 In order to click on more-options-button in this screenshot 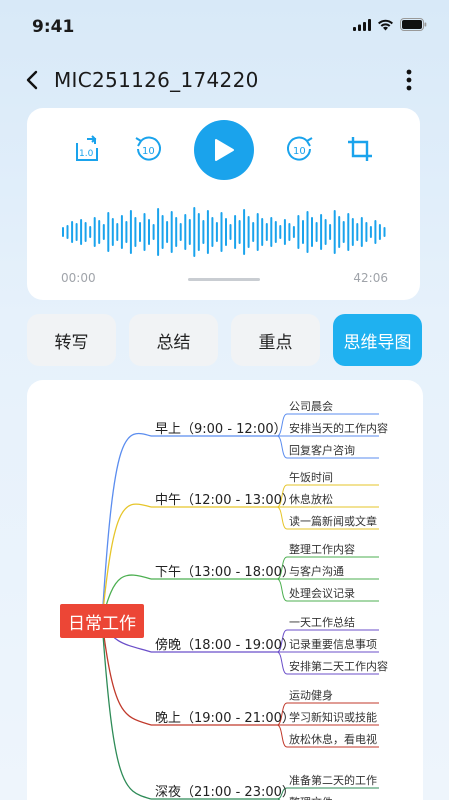, I will do `click(409, 80)`.